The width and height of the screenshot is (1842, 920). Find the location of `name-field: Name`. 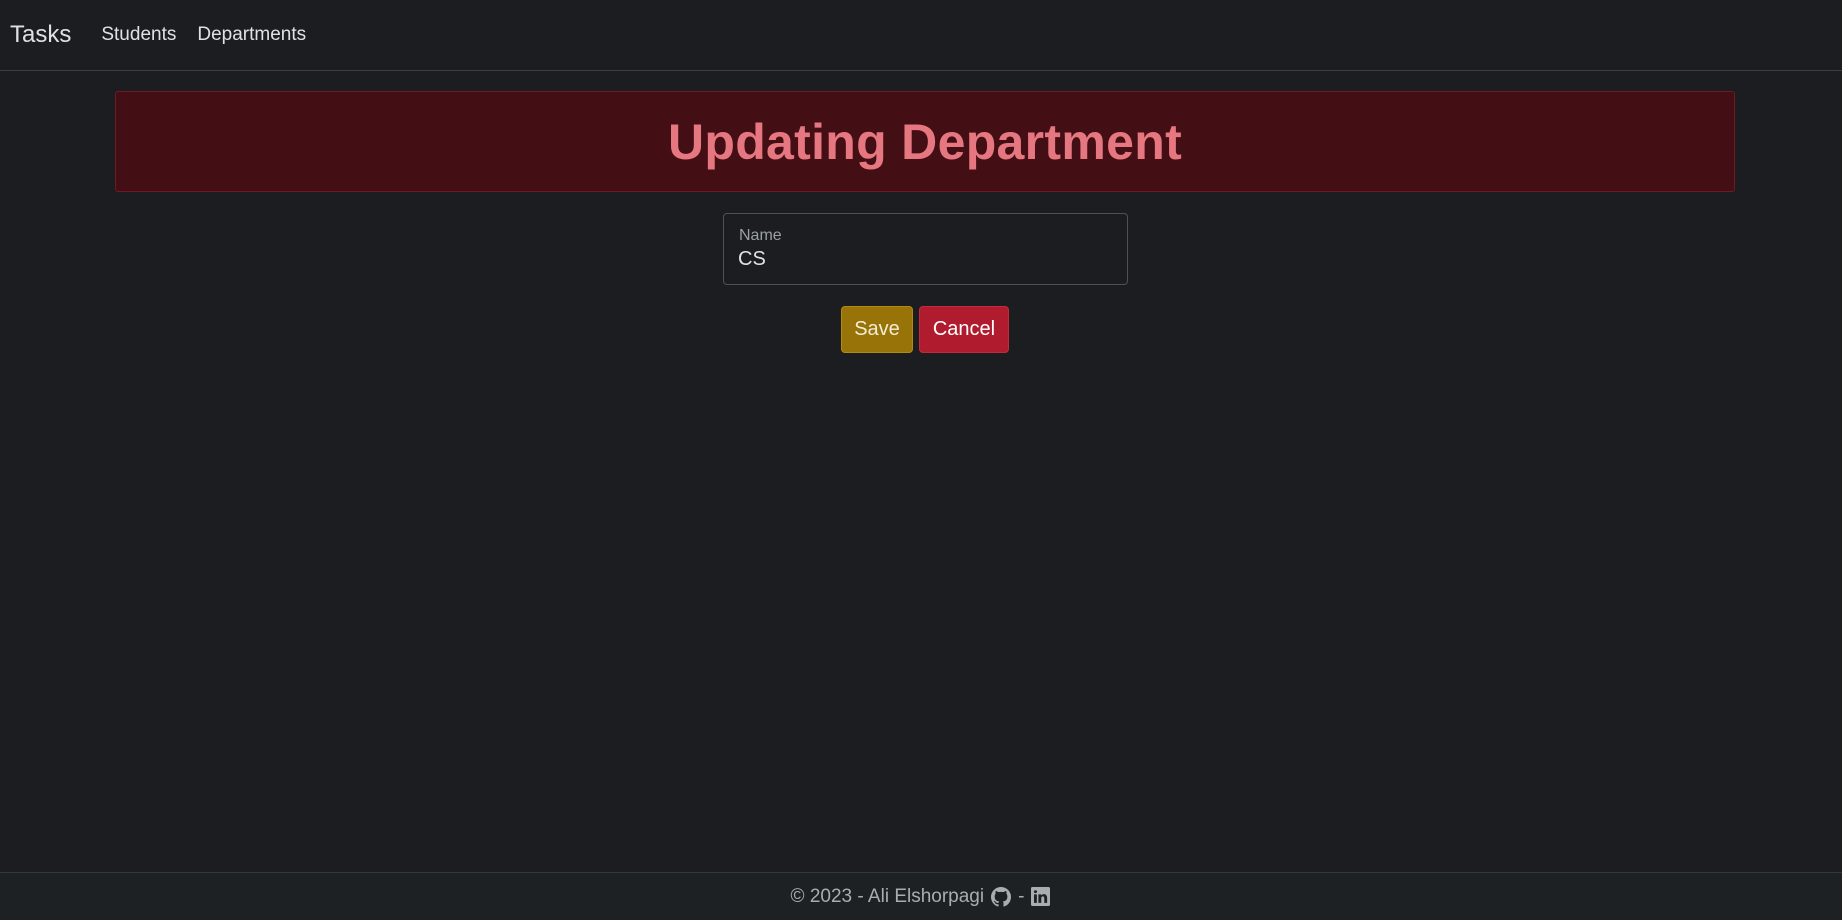

name-field: Name is located at coordinates (925, 249).